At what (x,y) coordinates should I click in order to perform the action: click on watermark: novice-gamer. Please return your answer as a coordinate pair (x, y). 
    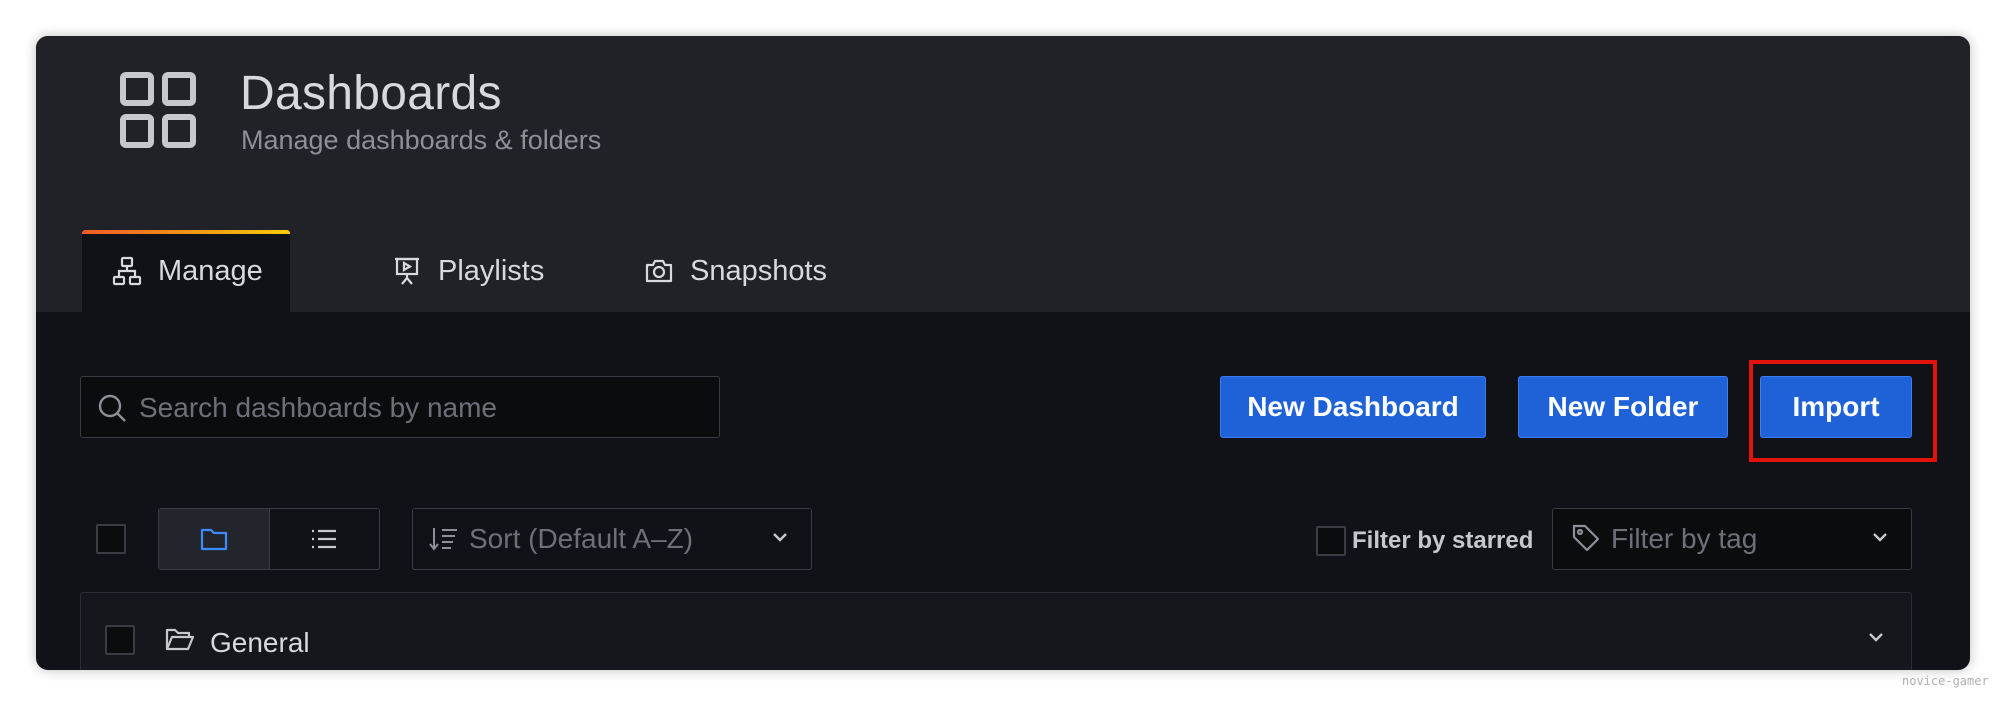
    Looking at the image, I should click on (1945, 681).